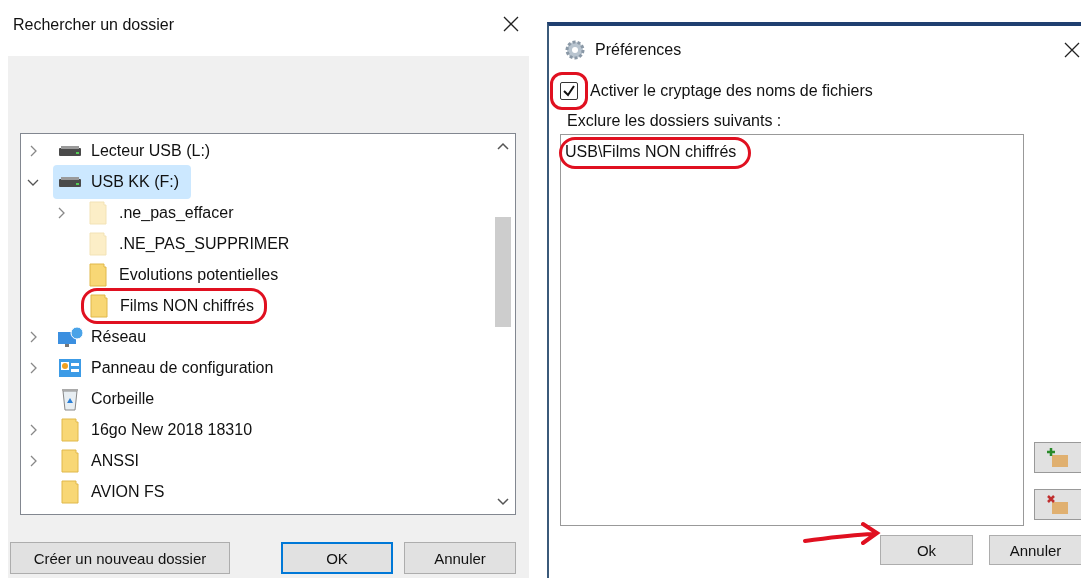  I want to click on ok-button: Ok, so click(926, 550).